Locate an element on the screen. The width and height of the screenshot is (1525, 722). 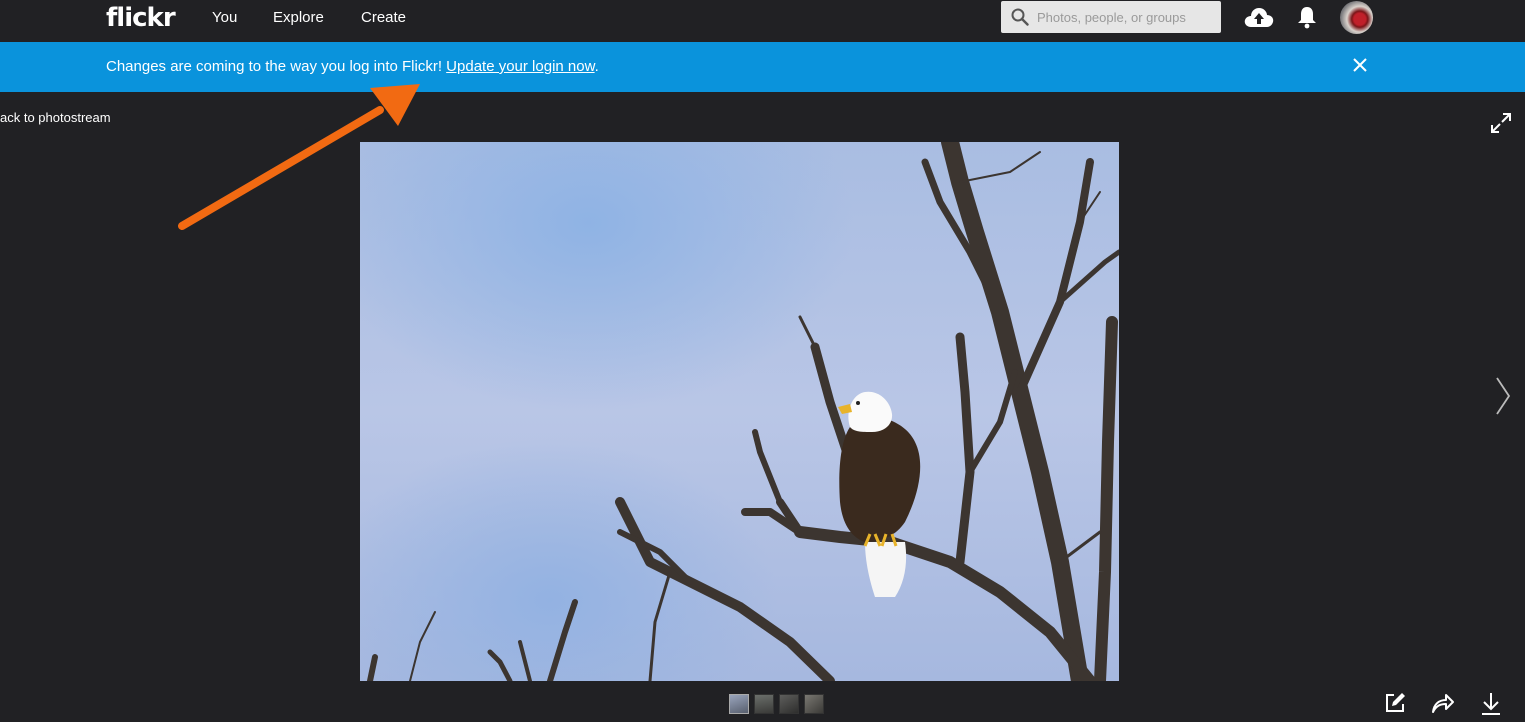
share-icon is located at coordinates (1443, 703).